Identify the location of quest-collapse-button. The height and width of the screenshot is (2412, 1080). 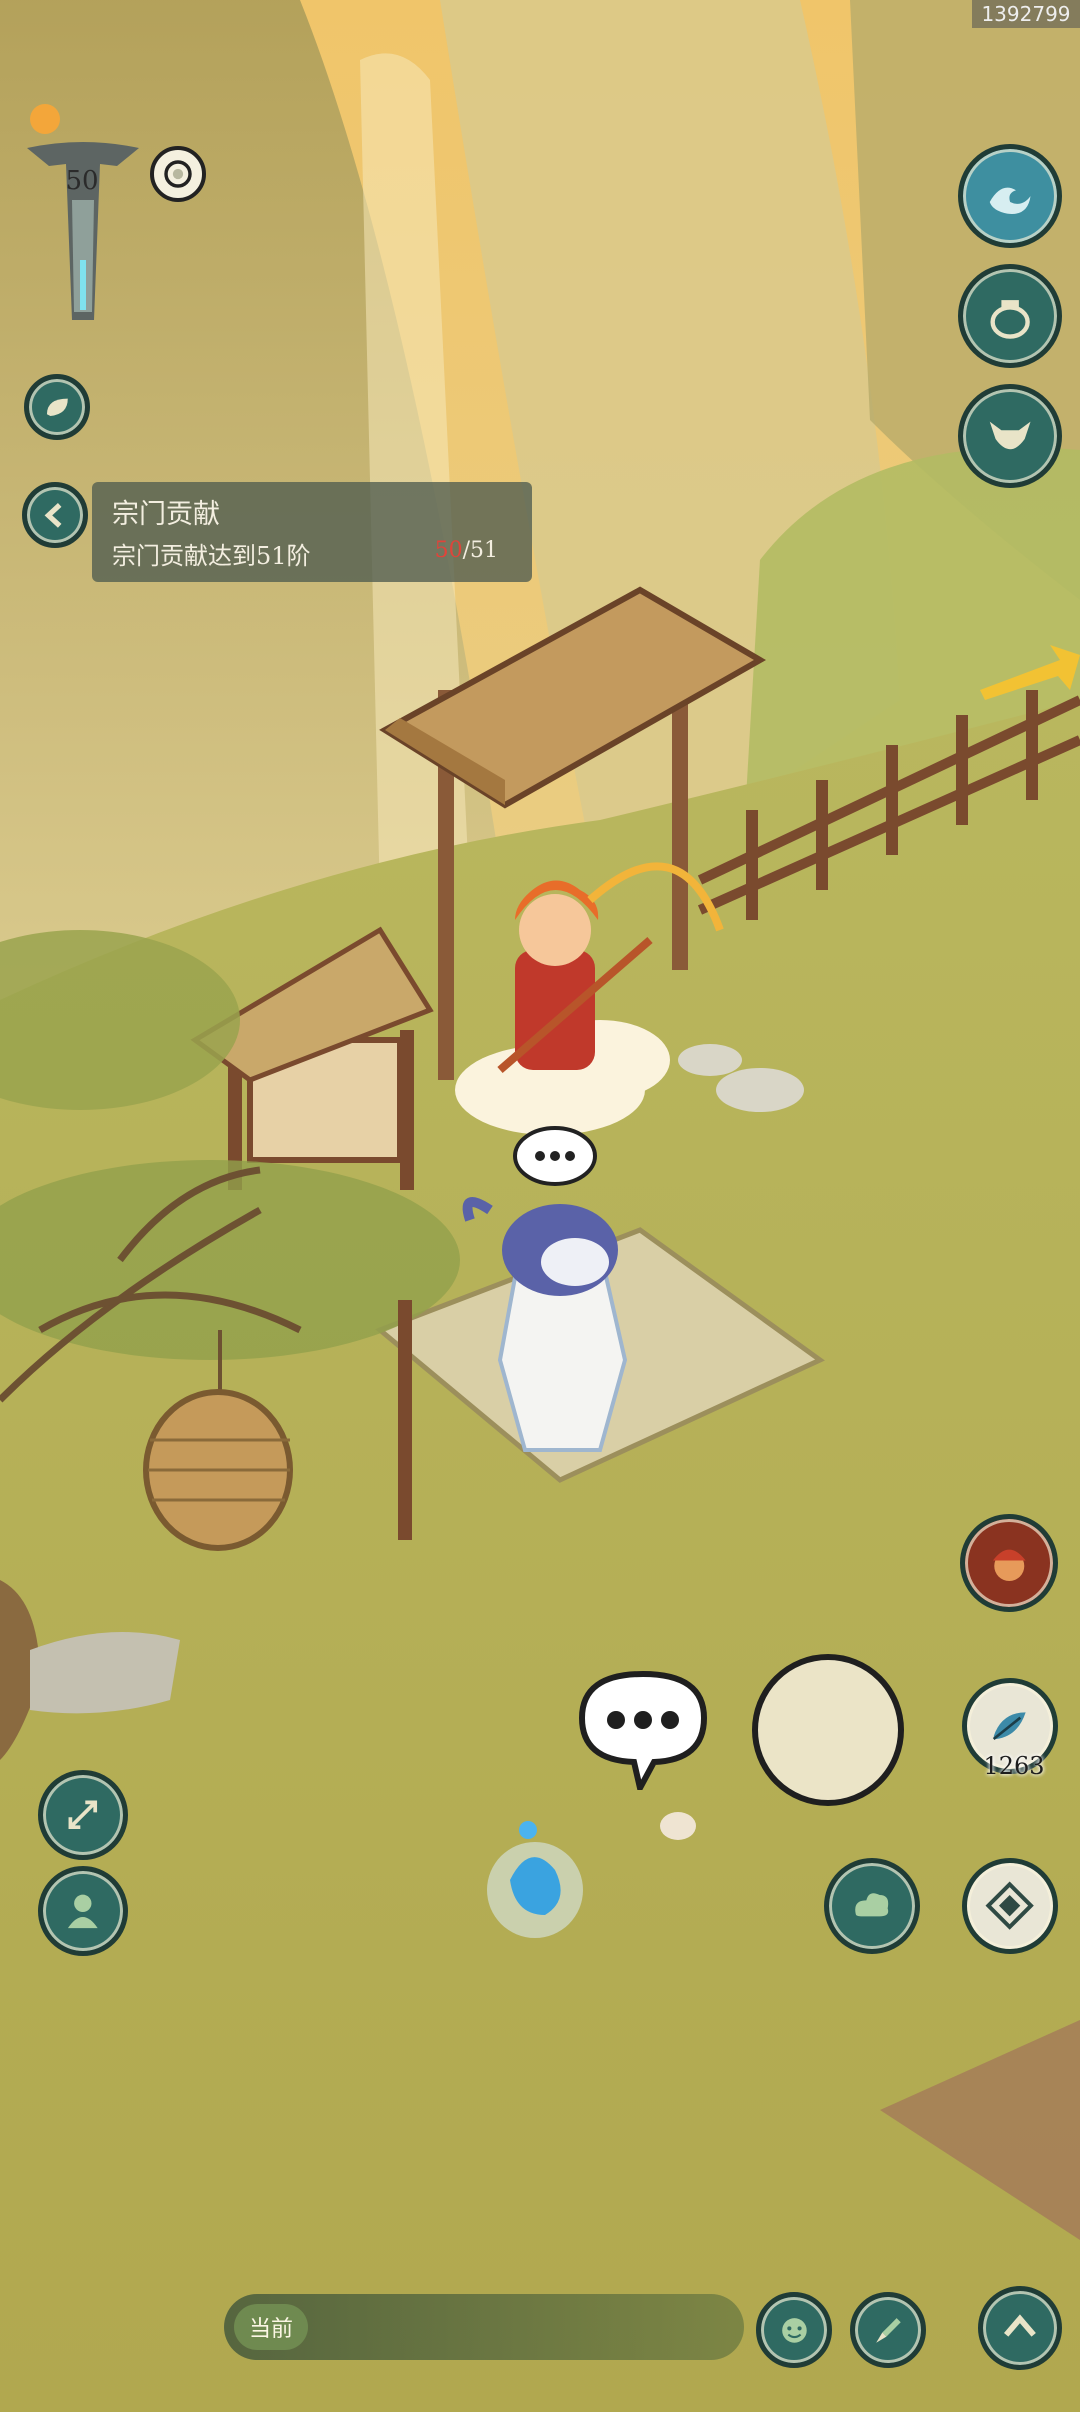
(55, 515).